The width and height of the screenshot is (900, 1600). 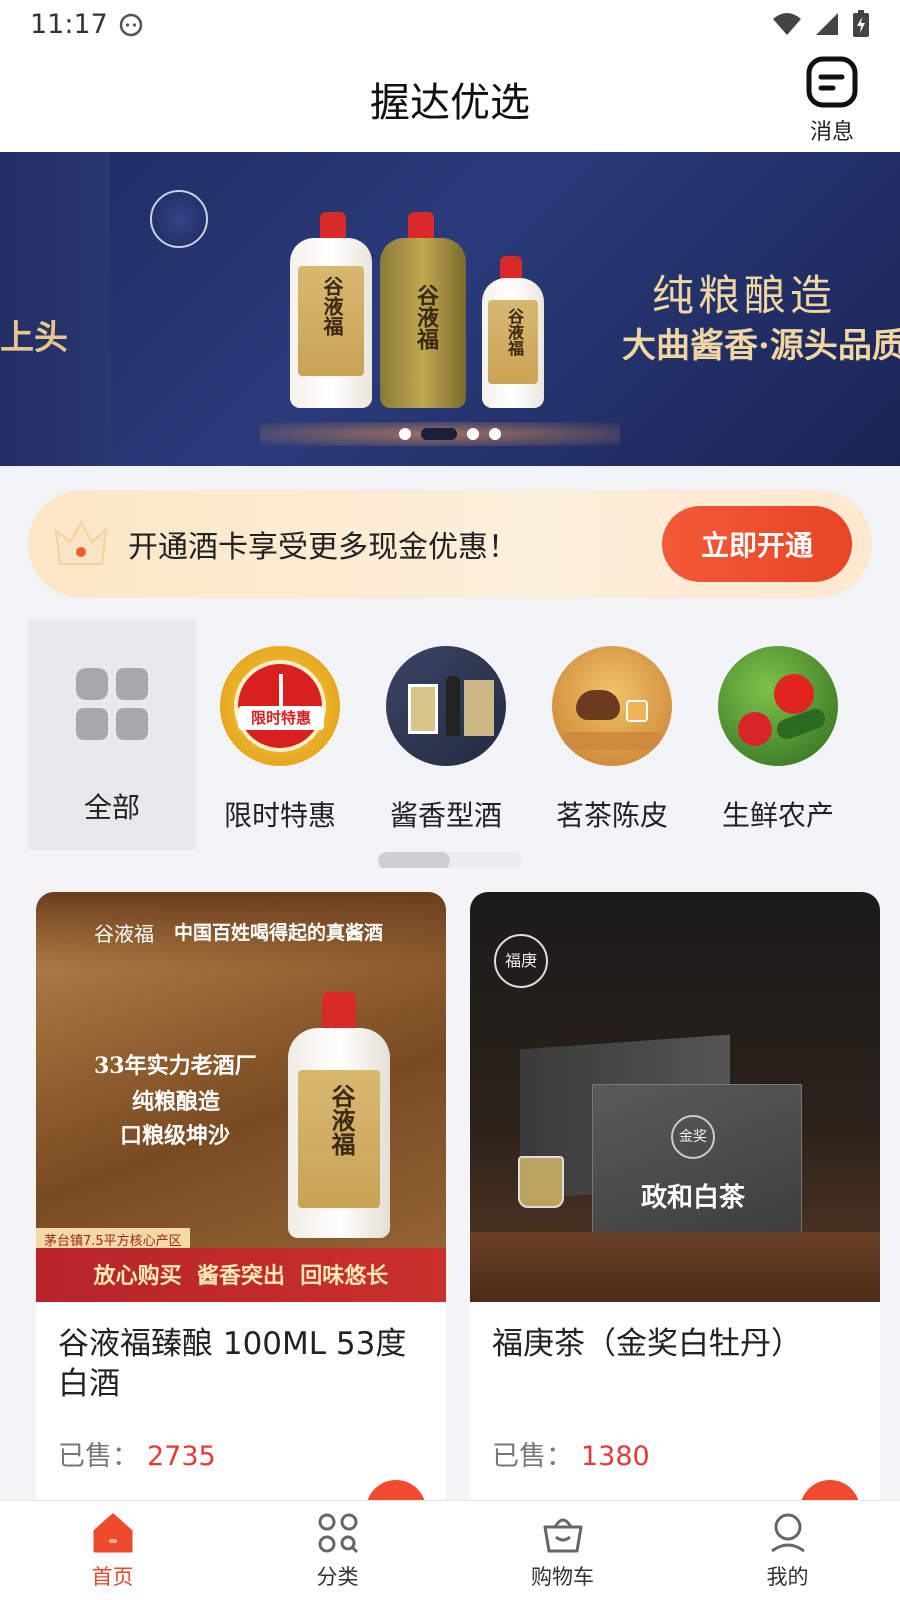 What do you see at coordinates (787, 24) in the screenshot?
I see `wifi-icon` at bounding box center [787, 24].